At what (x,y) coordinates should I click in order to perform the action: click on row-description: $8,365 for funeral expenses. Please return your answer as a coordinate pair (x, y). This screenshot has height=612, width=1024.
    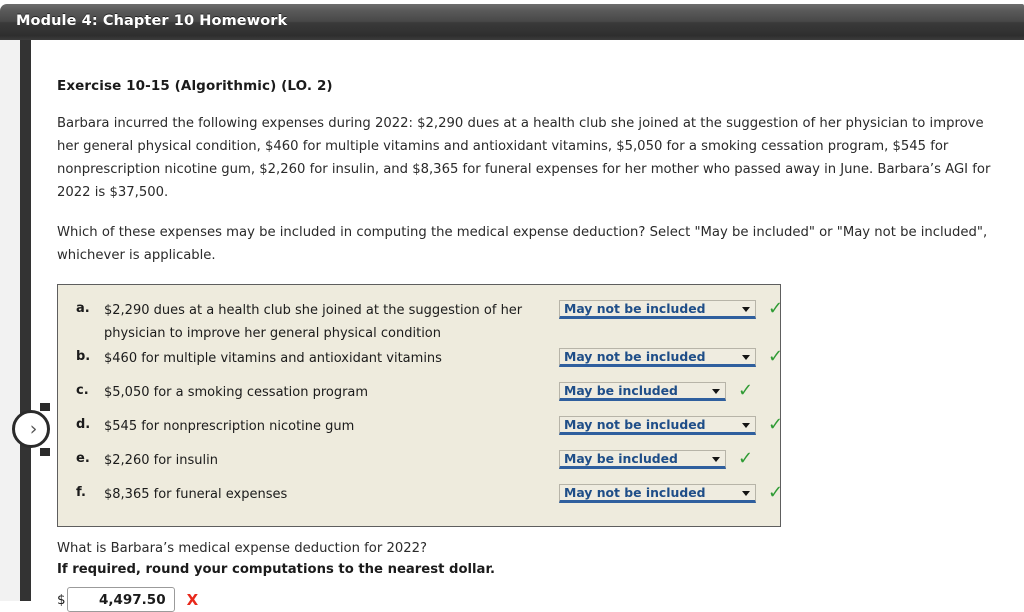
    Looking at the image, I should click on (196, 494).